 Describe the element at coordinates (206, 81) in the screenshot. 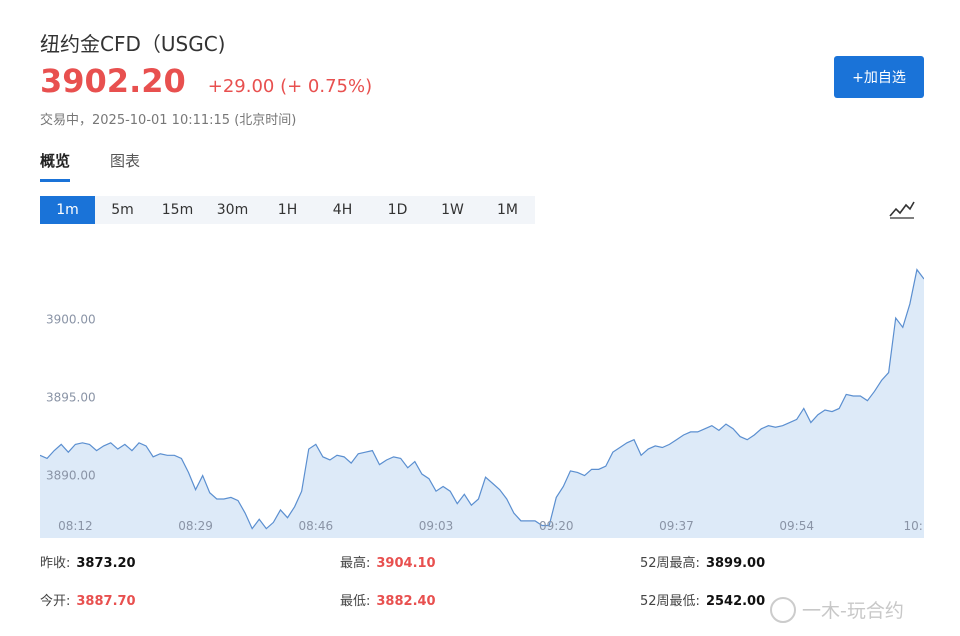

I see `price-row: 3902.20 +29.00 (+ 0.75%)` at that location.